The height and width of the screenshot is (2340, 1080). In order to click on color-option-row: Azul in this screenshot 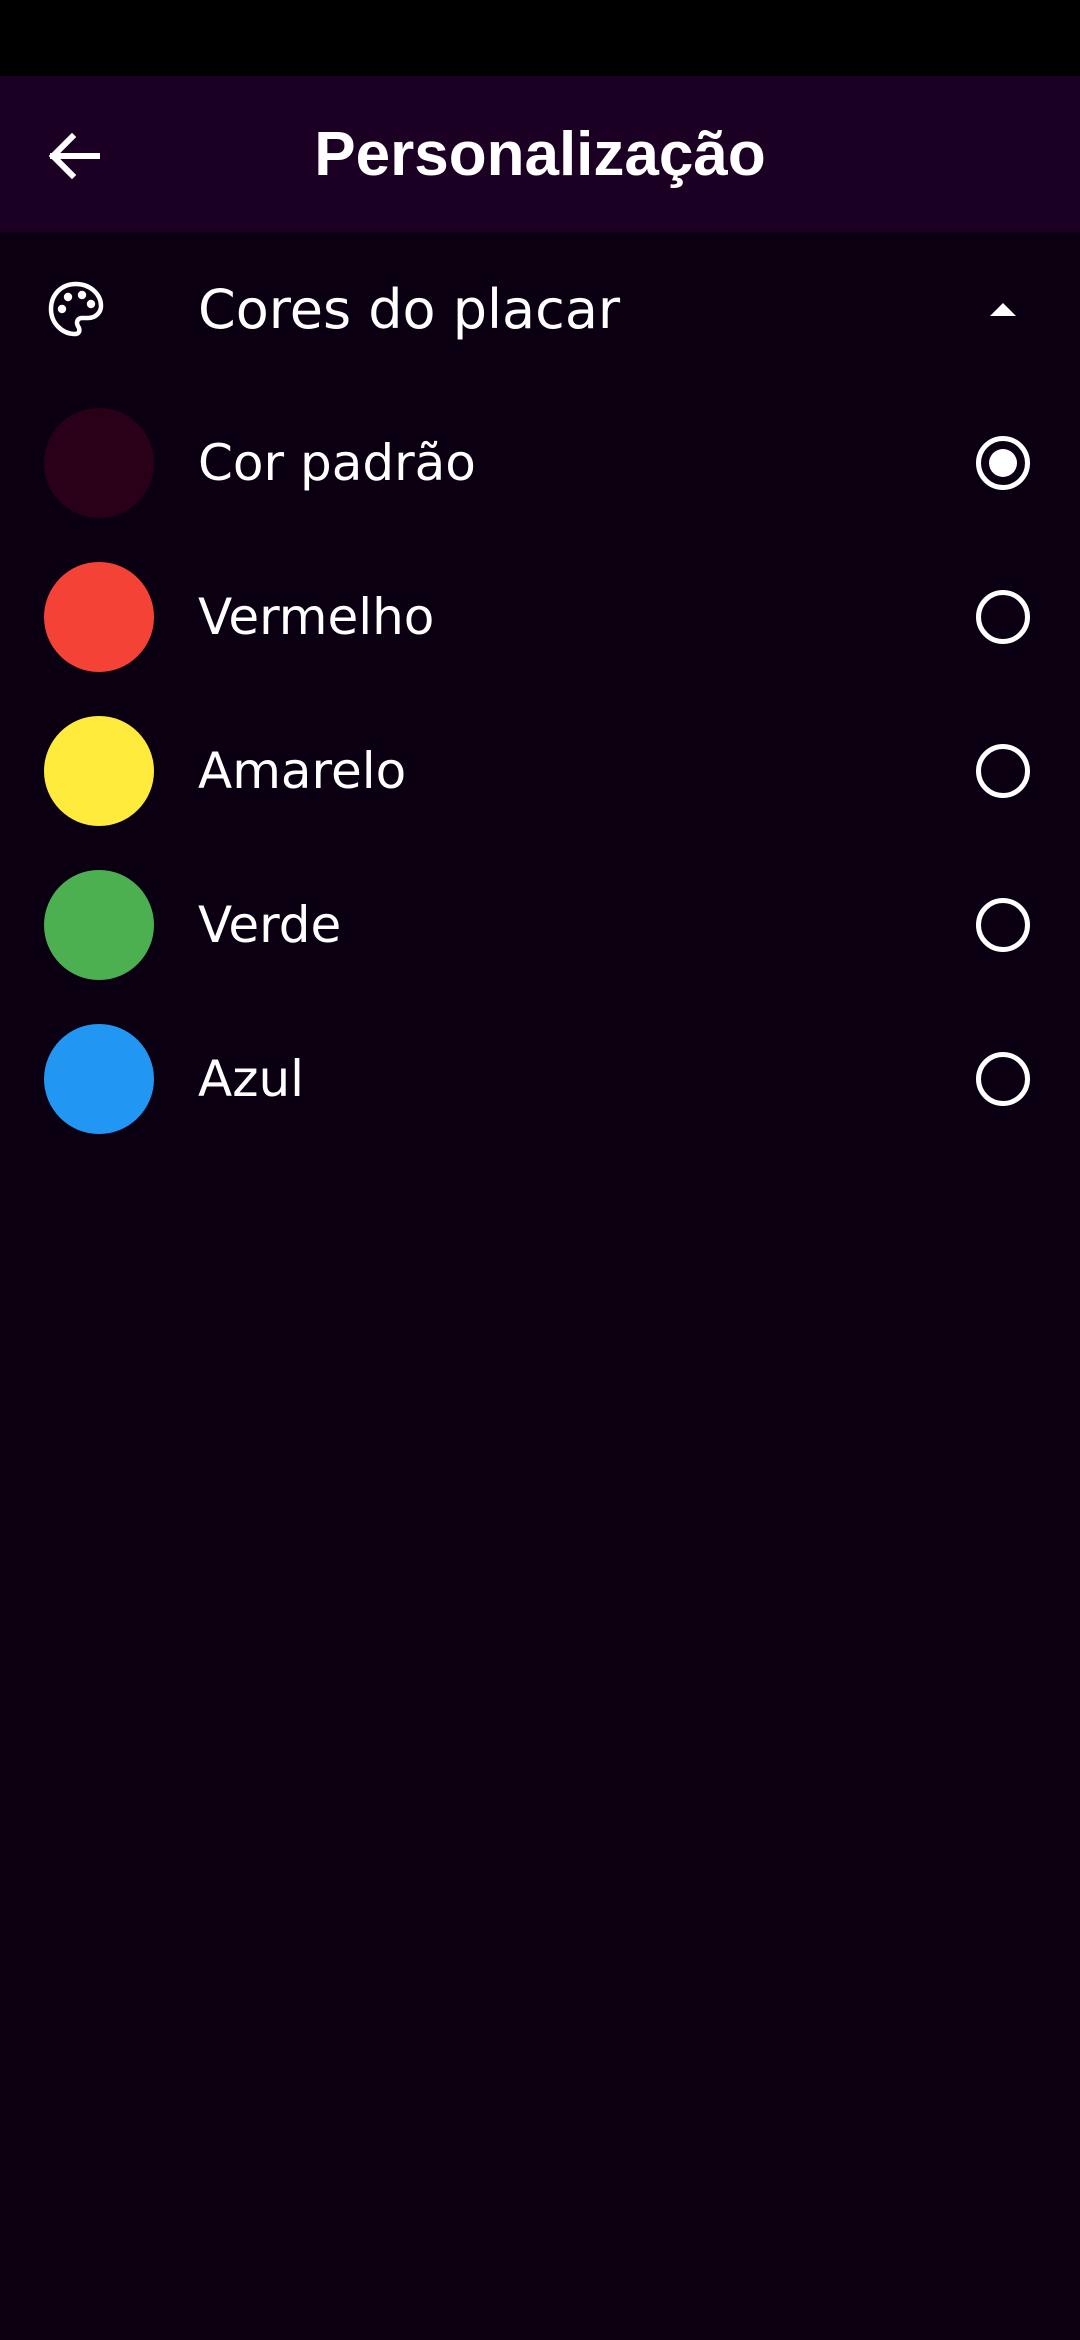, I will do `click(540, 1079)`.